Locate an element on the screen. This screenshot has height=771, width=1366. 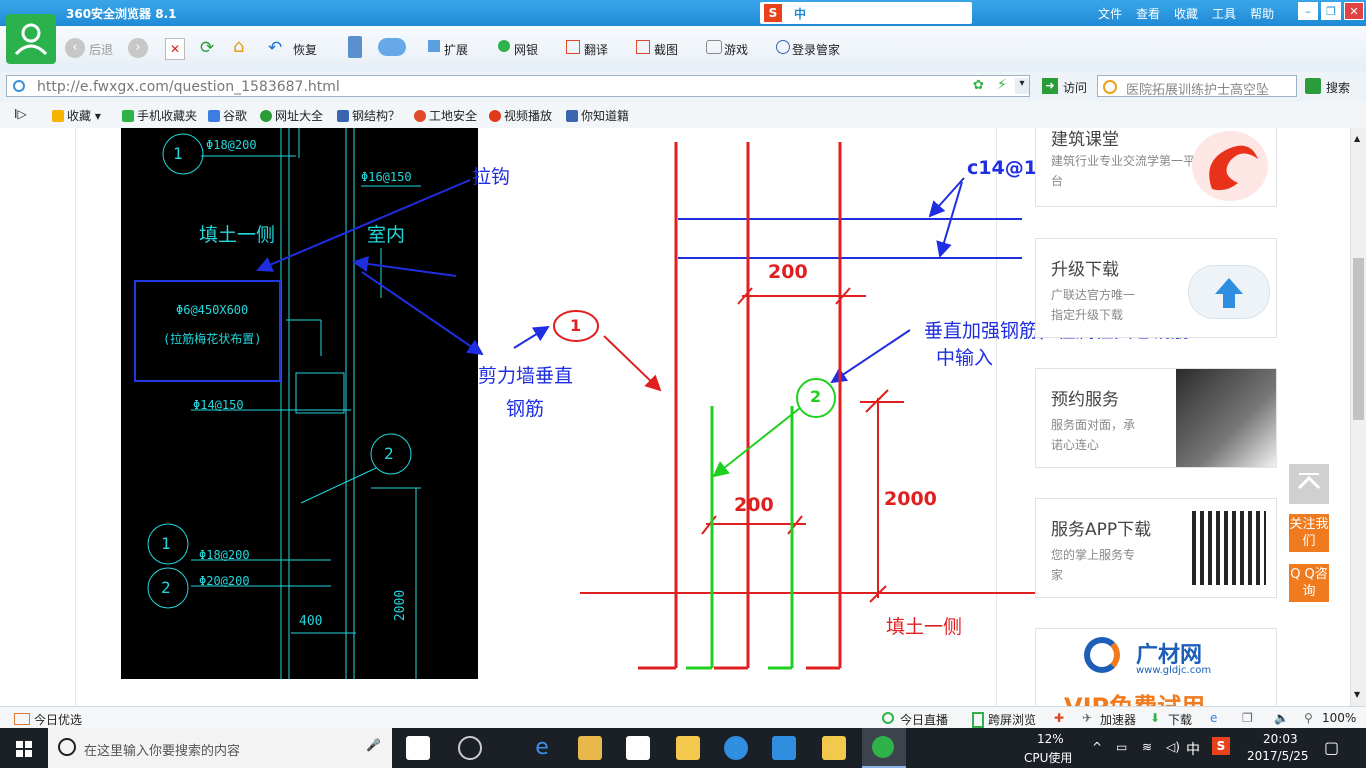
ime-toolbar: S 中 is located at coordinates (866, 13).